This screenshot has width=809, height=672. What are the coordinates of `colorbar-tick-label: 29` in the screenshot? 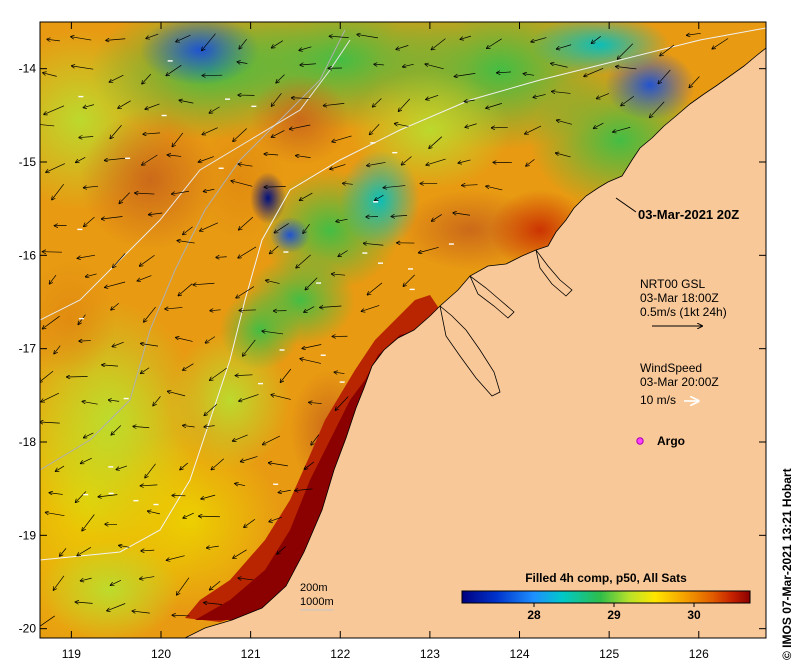 It's located at (614, 615).